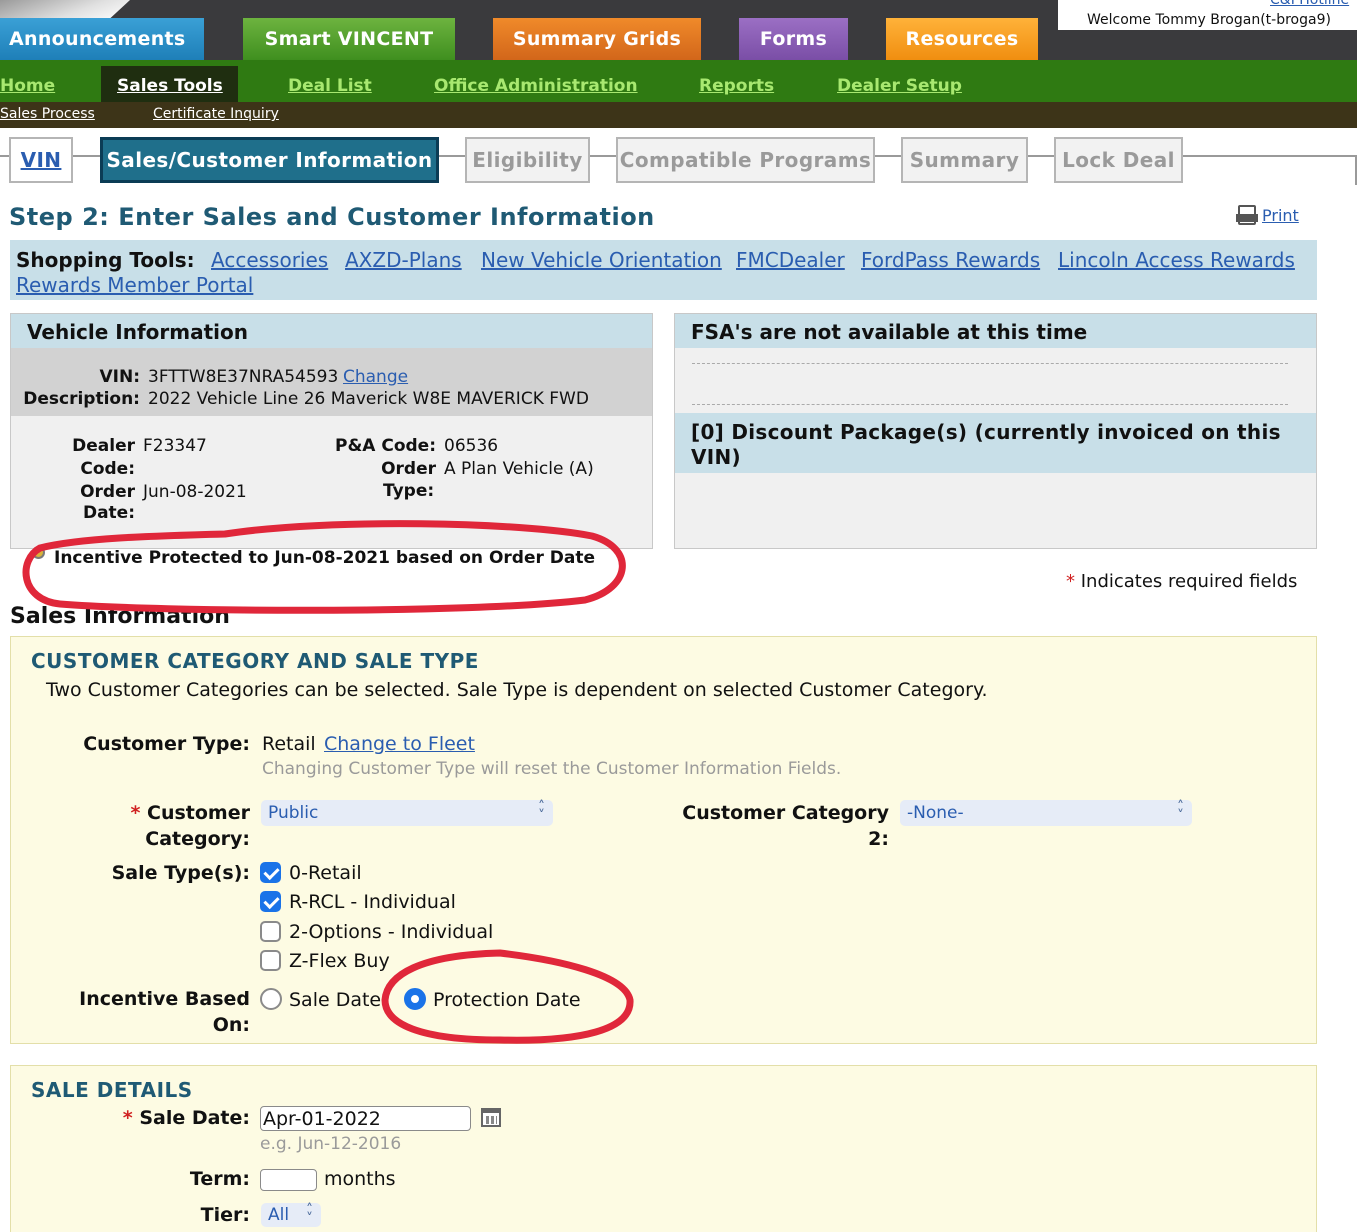 This screenshot has width=1357, height=1232. What do you see at coordinates (1046, 813) in the screenshot?
I see `customer-category-2-select: -None- ˄ ˅` at bounding box center [1046, 813].